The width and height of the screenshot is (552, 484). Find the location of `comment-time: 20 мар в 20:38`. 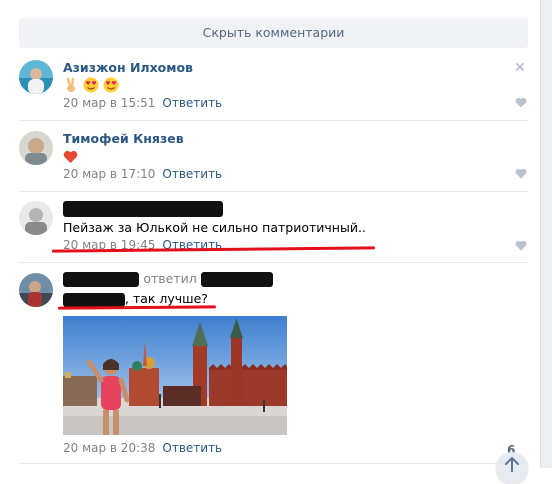

comment-time: 20 мар в 20:38 is located at coordinates (109, 448).